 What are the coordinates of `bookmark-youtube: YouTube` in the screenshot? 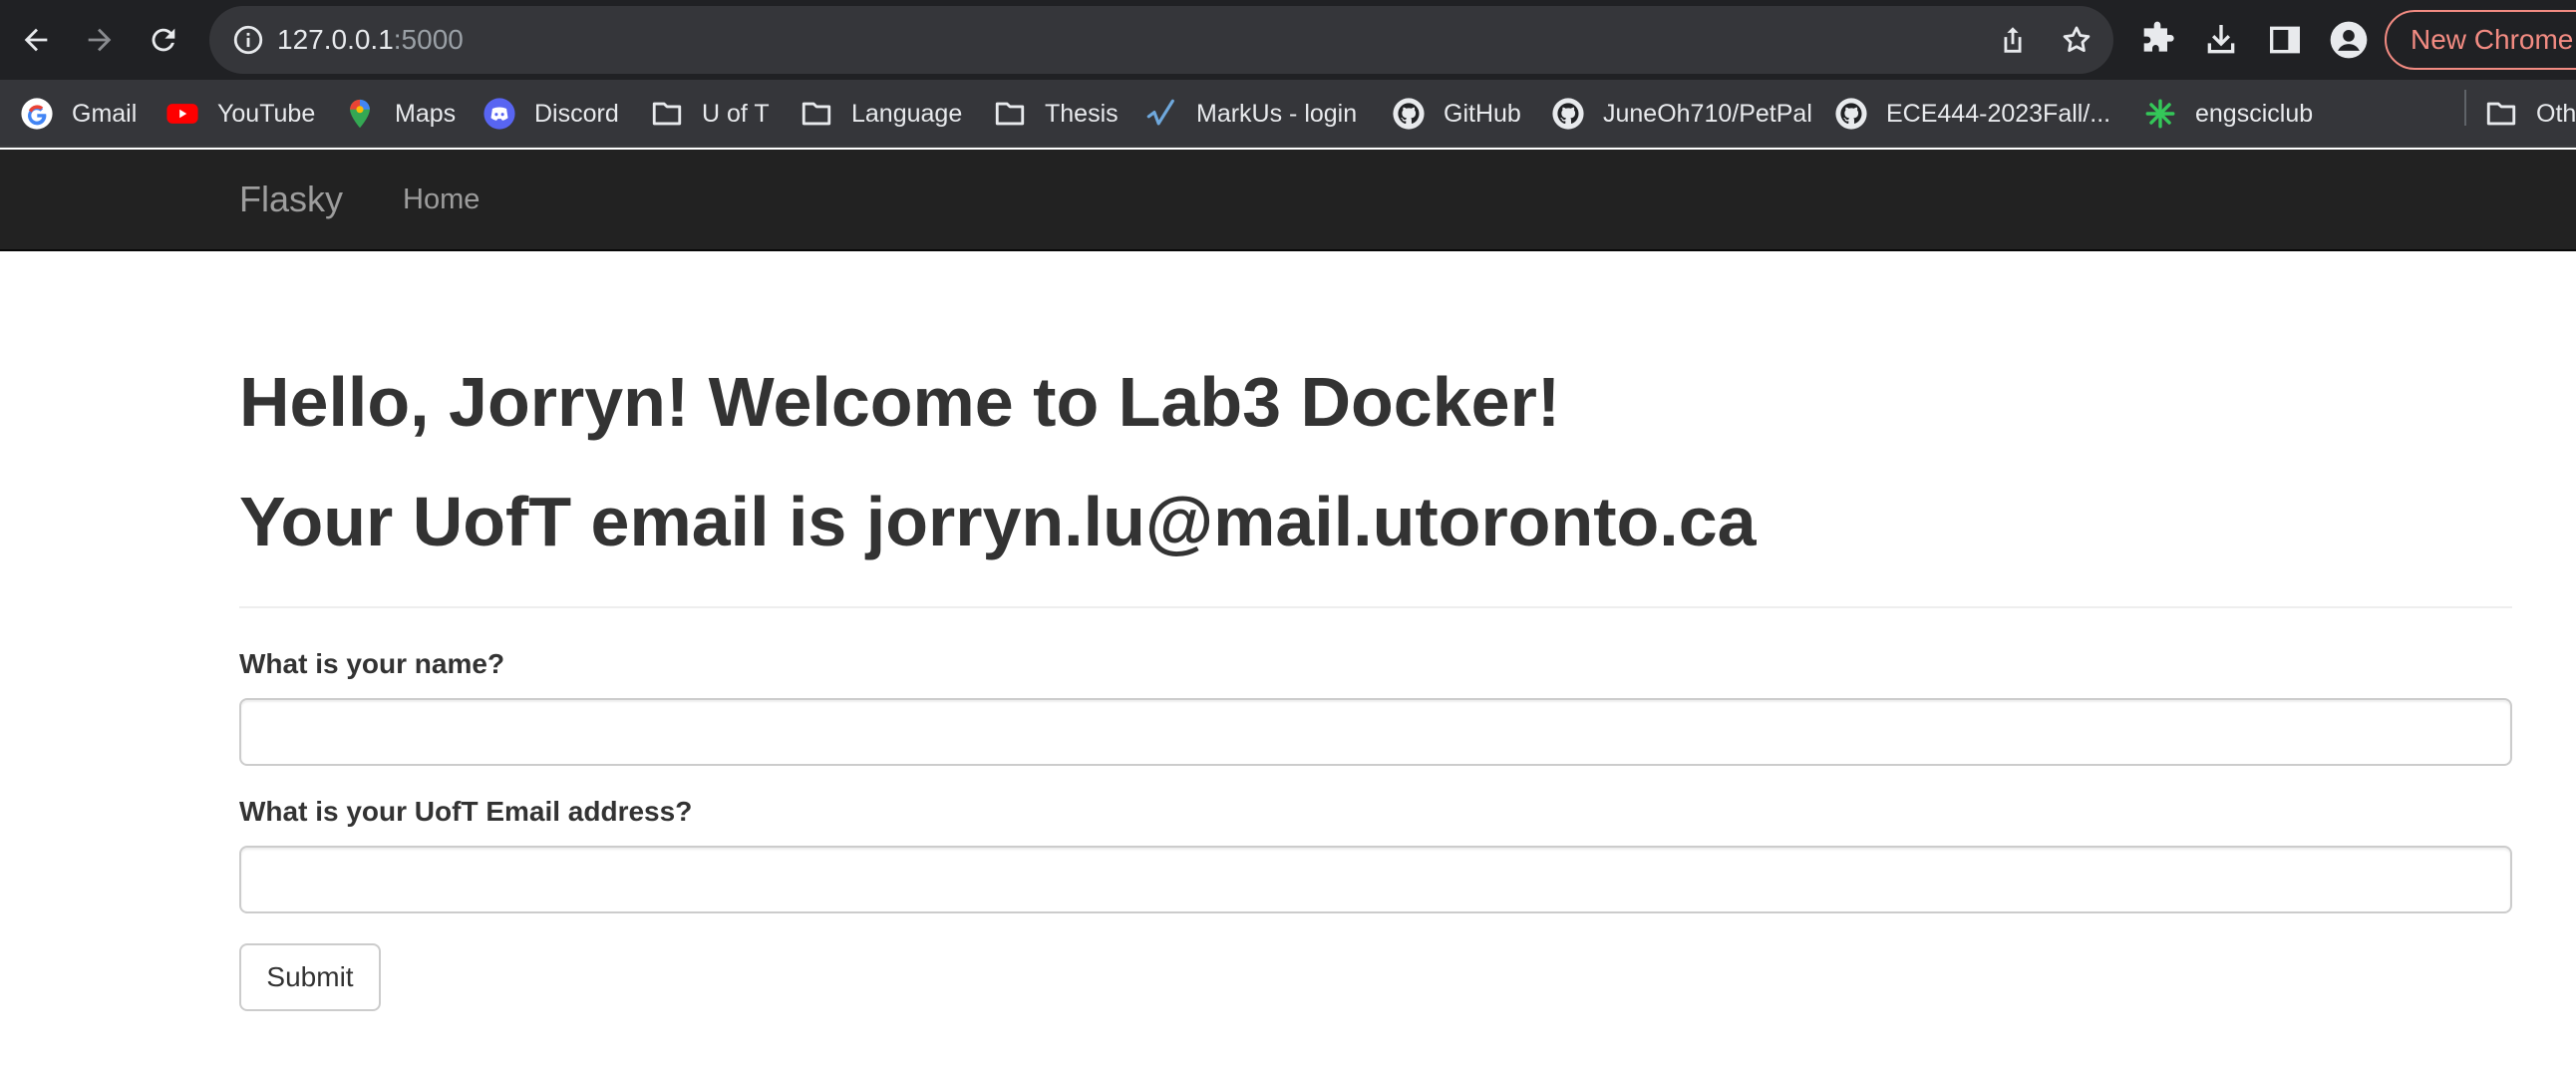 It's located at (240, 114).